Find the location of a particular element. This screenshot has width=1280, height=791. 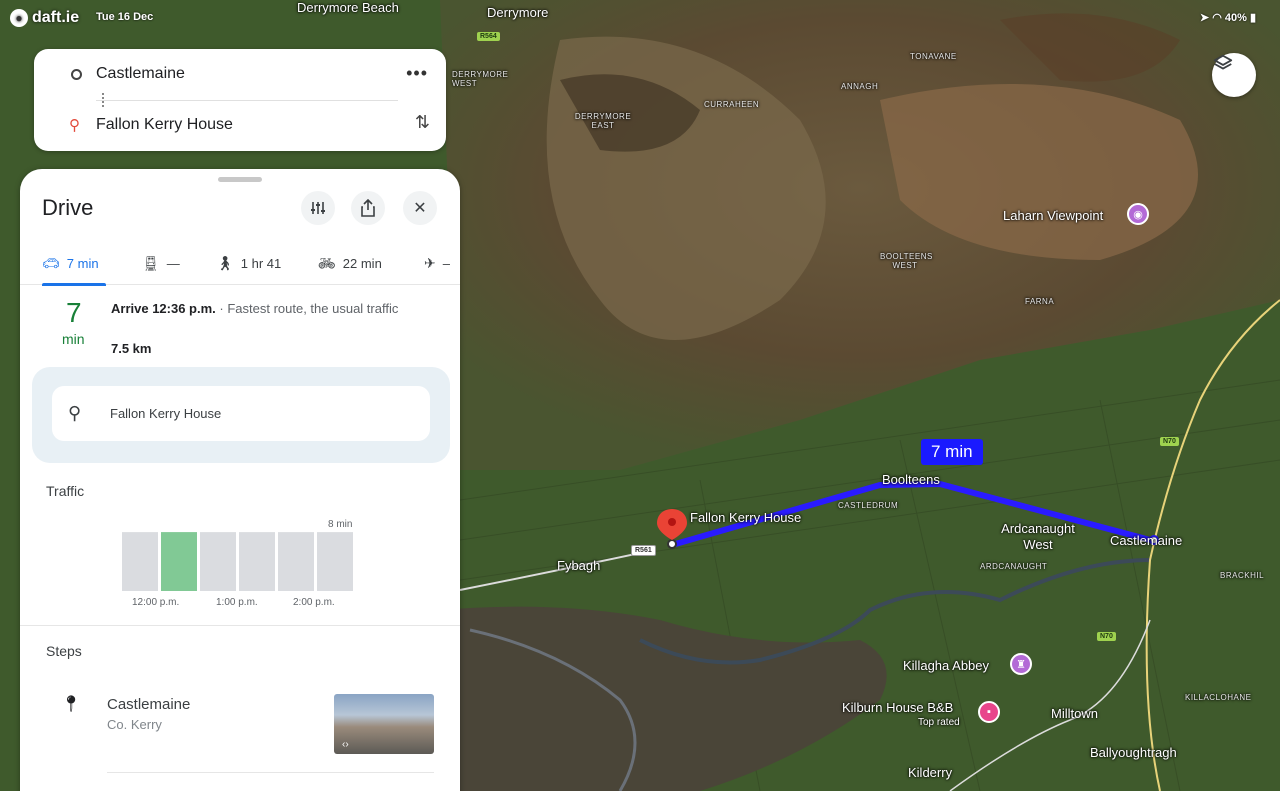

car-icon: 🚗︎ is located at coordinates (51, 262).